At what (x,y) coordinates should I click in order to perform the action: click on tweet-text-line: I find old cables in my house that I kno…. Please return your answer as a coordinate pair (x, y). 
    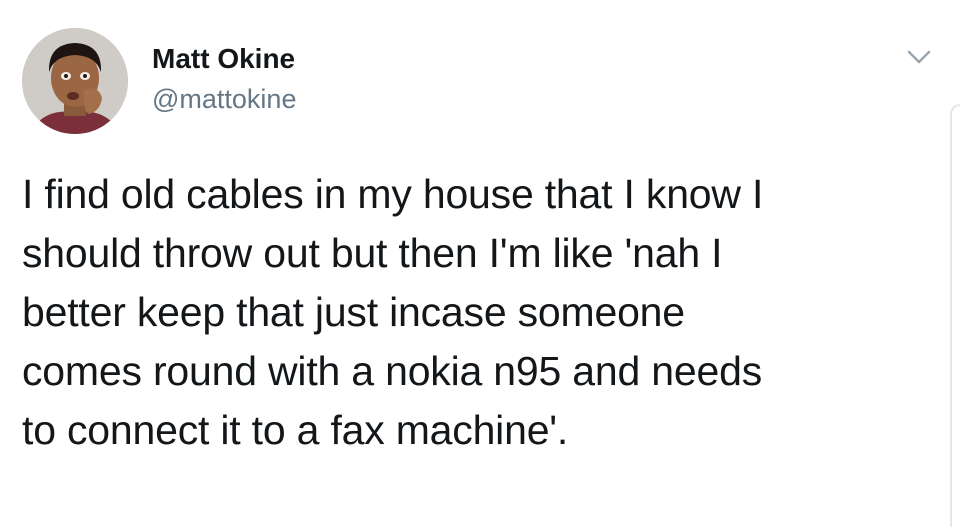
    Looking at the image, I should click on (393, 194).